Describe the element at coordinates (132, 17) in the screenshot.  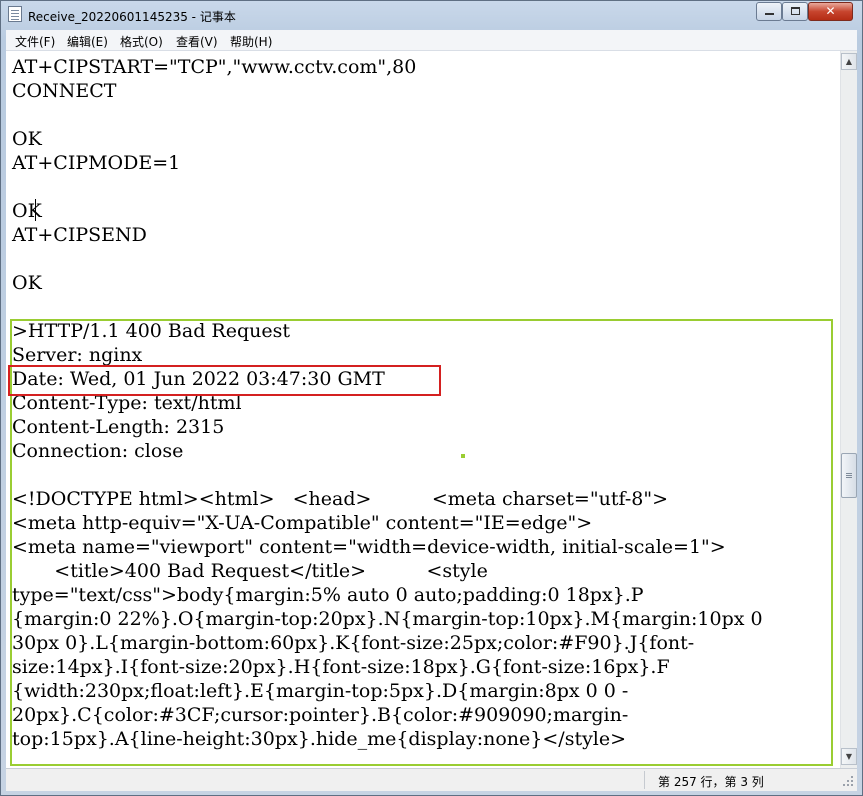
I see `window-title: Receive_20220601145235 - 记事本` at that location.